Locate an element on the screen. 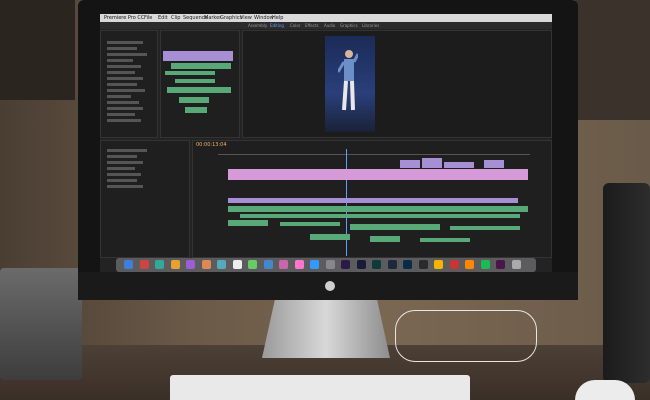 The image size is (650, 400). workspace-audio: Audio is located at coordinates (329, 25).